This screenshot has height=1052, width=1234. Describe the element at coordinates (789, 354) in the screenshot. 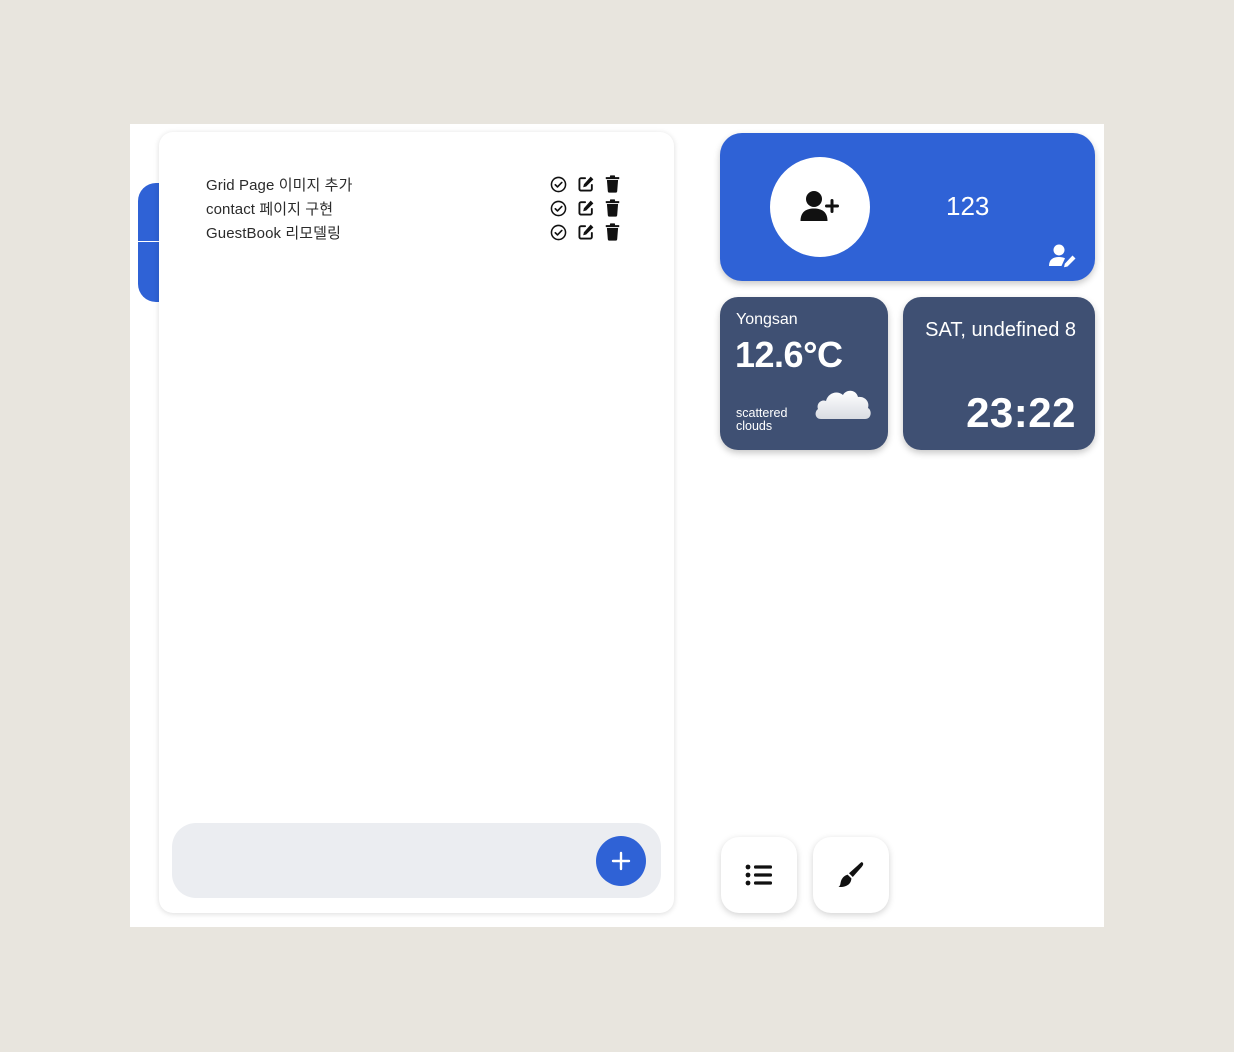

I see `weather-temperature: 12.6°C` at that location.